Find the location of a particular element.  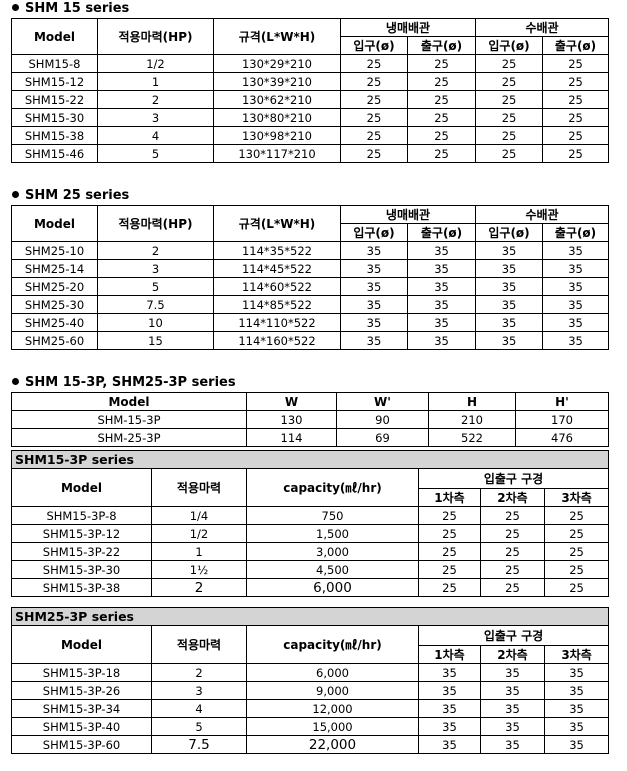

header-tertiary: 3차측 is located at coordinates (576, 497).